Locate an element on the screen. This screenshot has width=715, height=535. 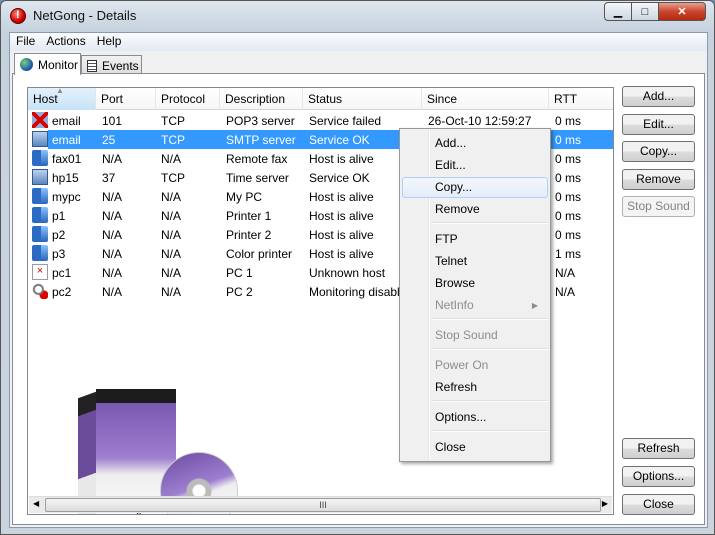
menu-help: Help is located at coordinates (109, 42).